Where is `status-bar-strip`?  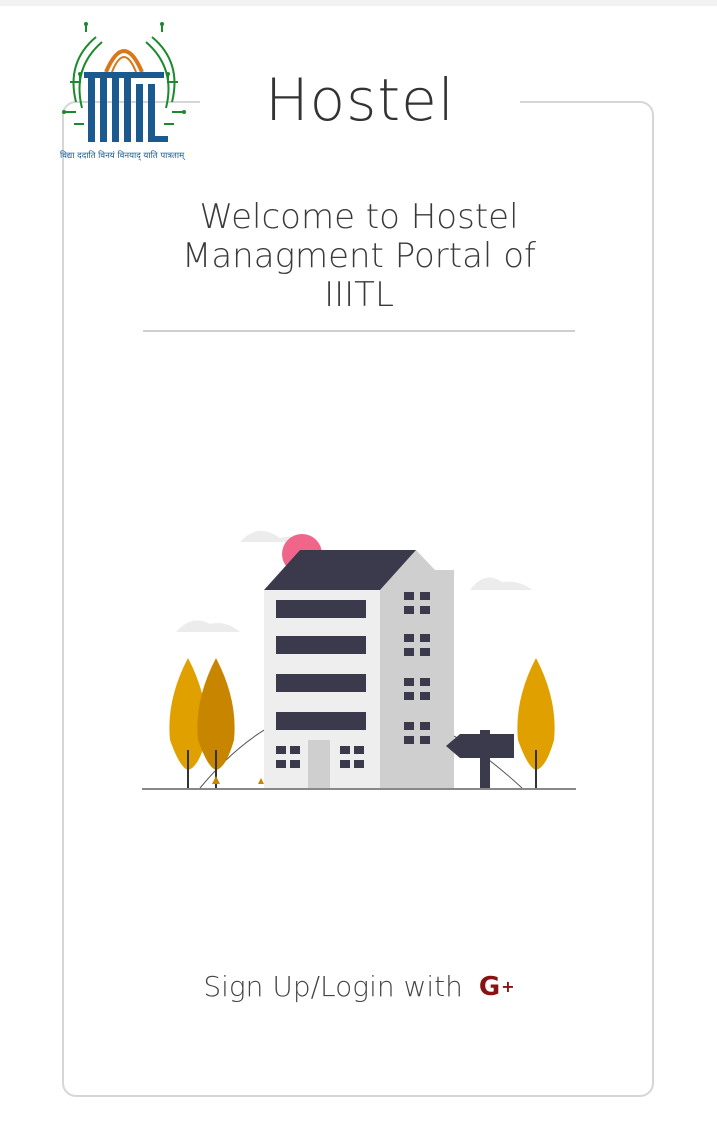
status-bar-strip is located at coordinates (358, 3).